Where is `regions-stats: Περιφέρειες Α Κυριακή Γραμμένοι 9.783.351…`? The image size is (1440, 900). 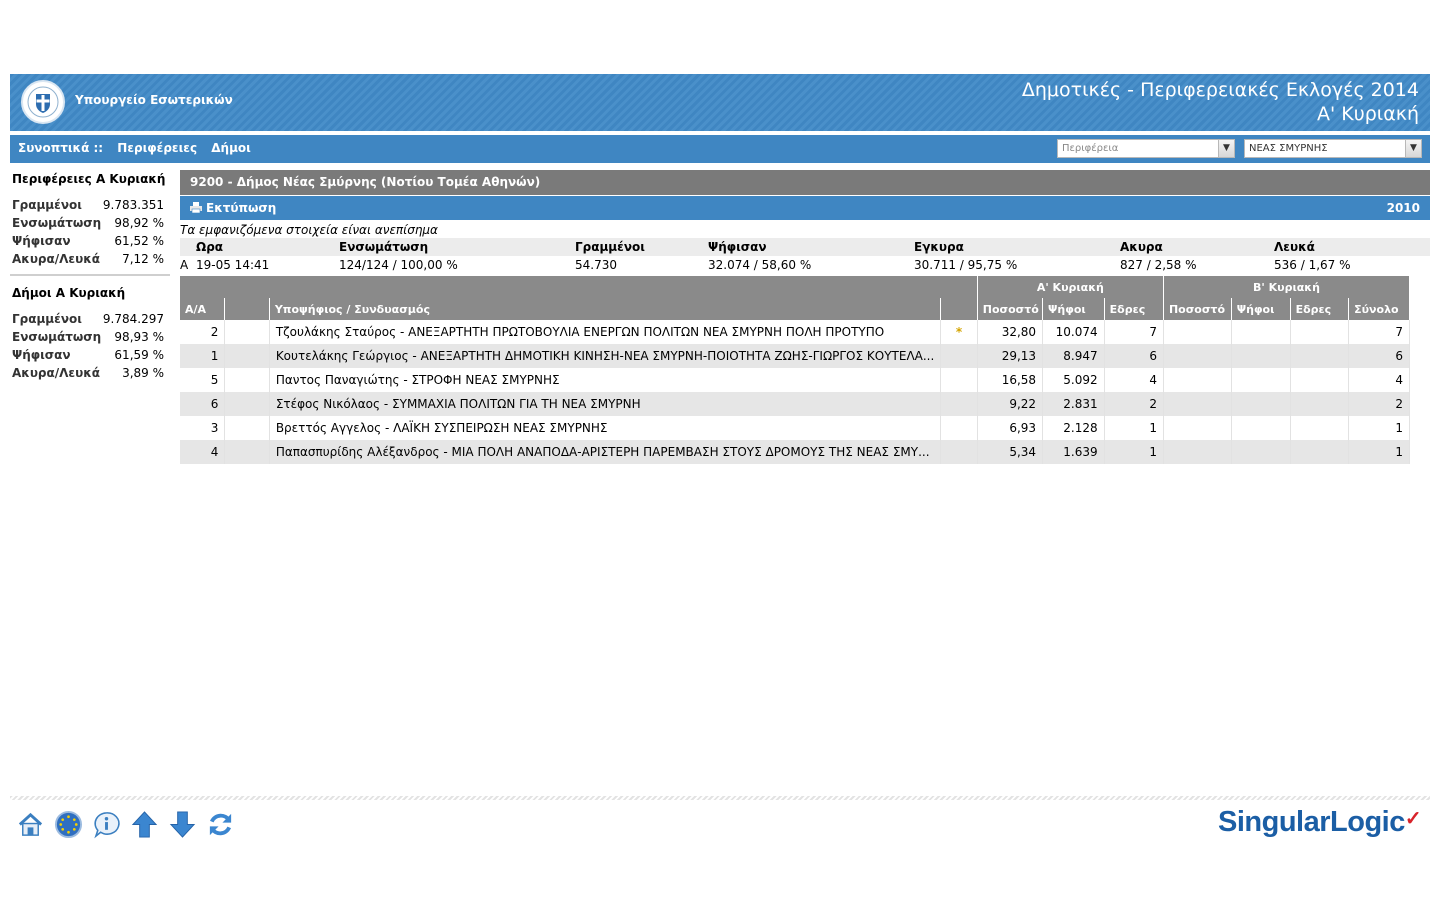
regions-stats: Περιφέρειες Α Κυριακή Γραμμένοι 9.783.351… is located at coordinates (90, 224).